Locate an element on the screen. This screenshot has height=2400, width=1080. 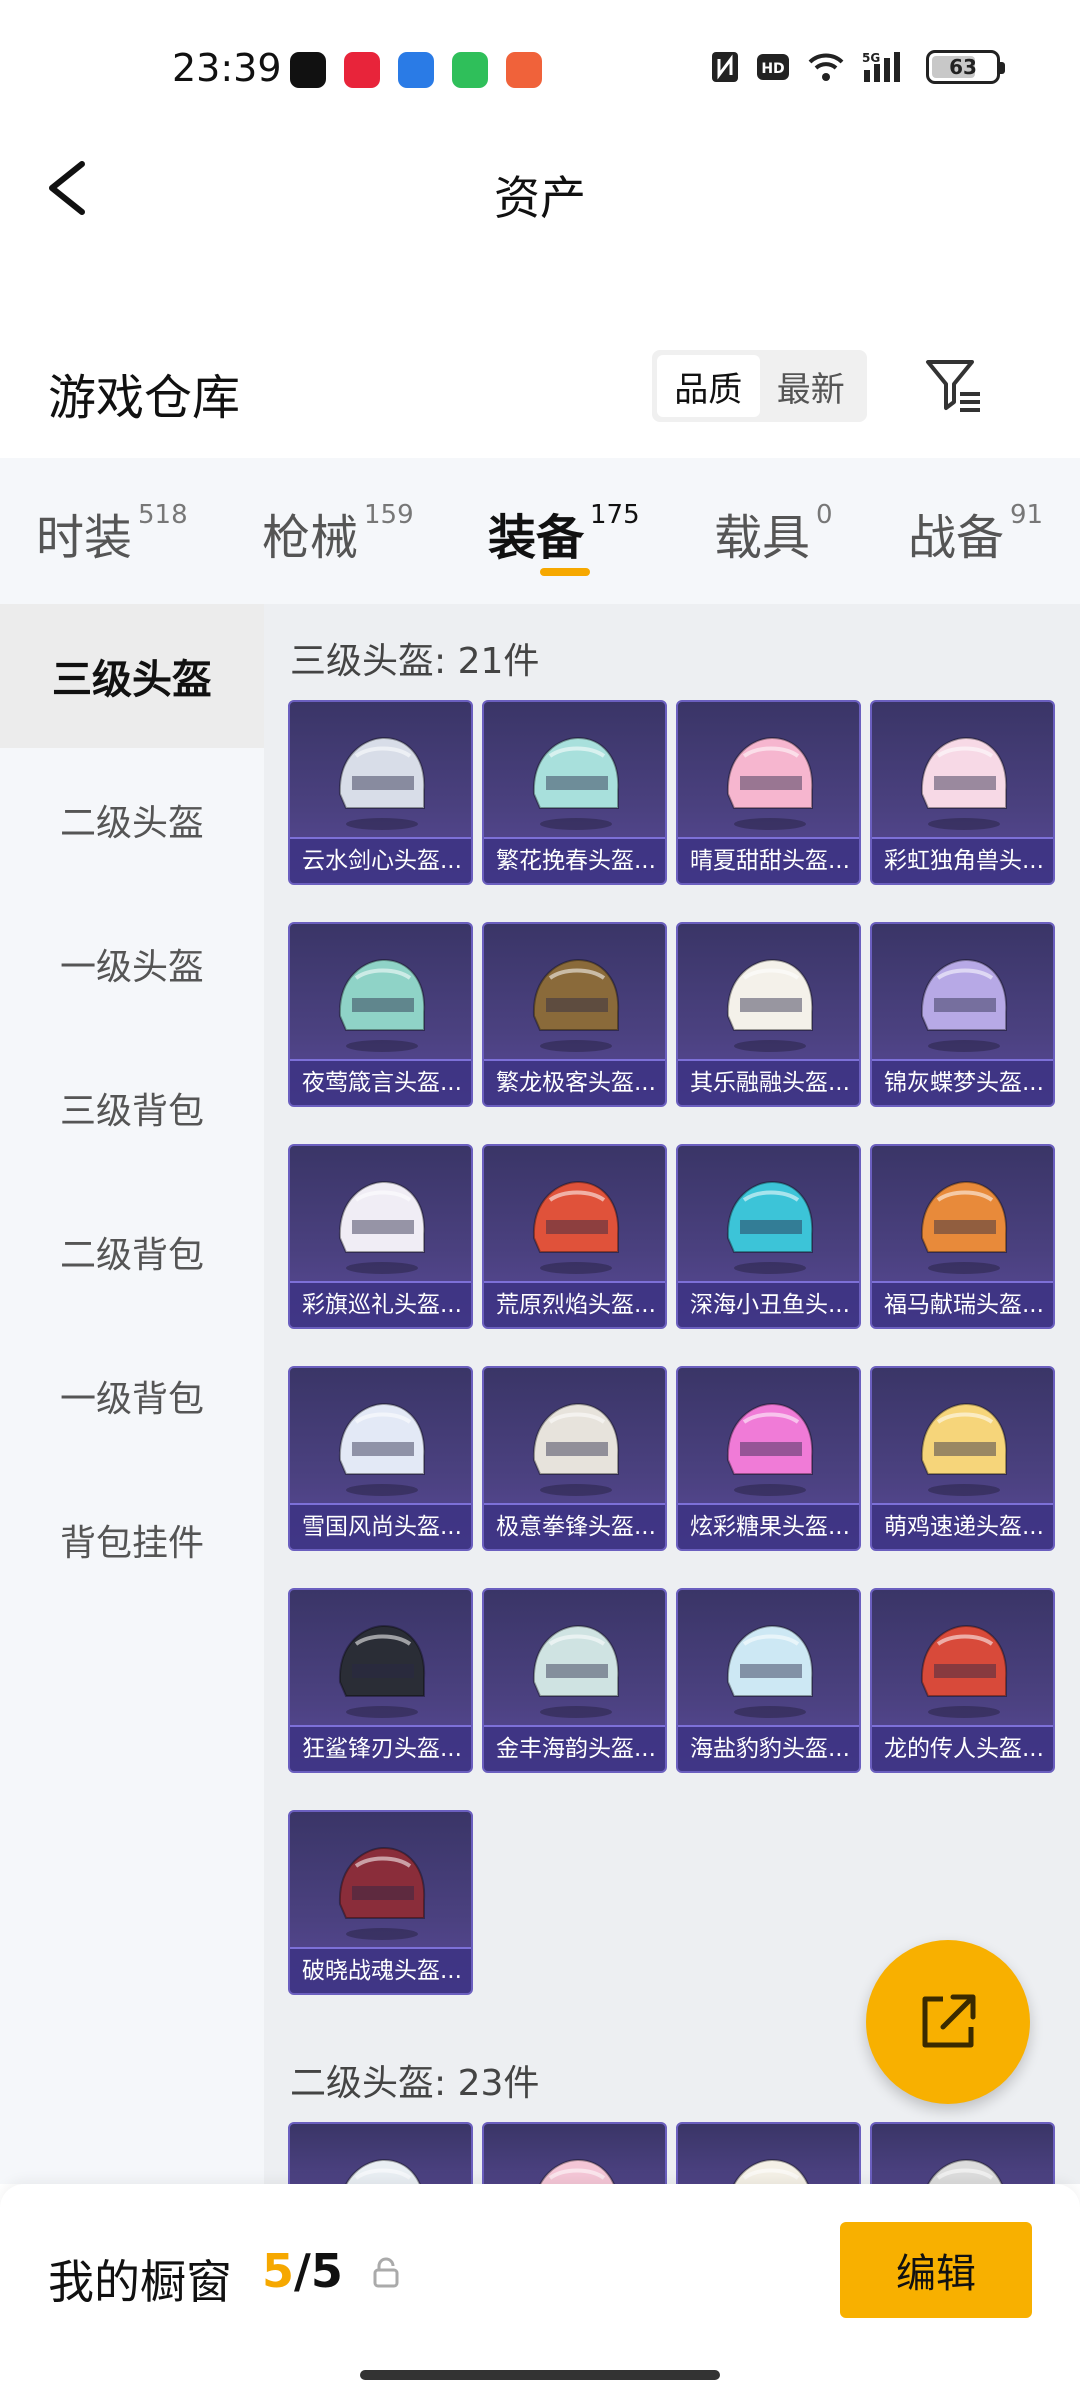
calendar-app-icon is located at coordinates (416, 70).